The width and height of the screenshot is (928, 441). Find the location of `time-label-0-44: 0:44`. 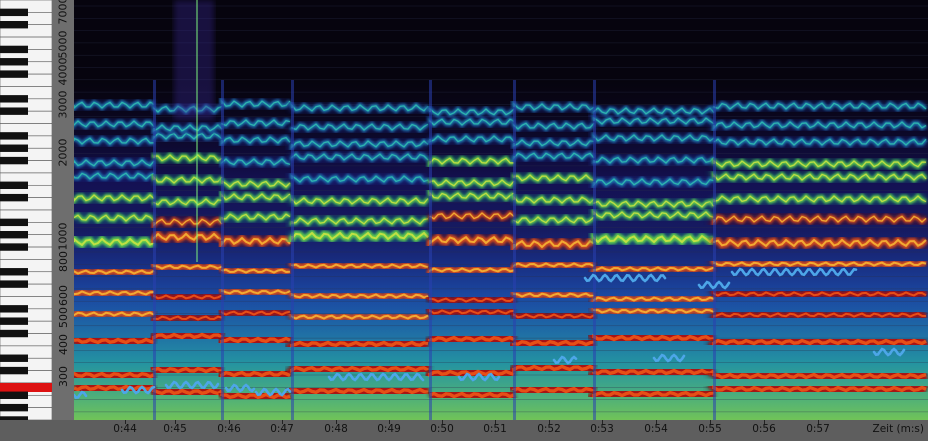

time-label-0-44: 0:44 is located at coordinates (125, 429).